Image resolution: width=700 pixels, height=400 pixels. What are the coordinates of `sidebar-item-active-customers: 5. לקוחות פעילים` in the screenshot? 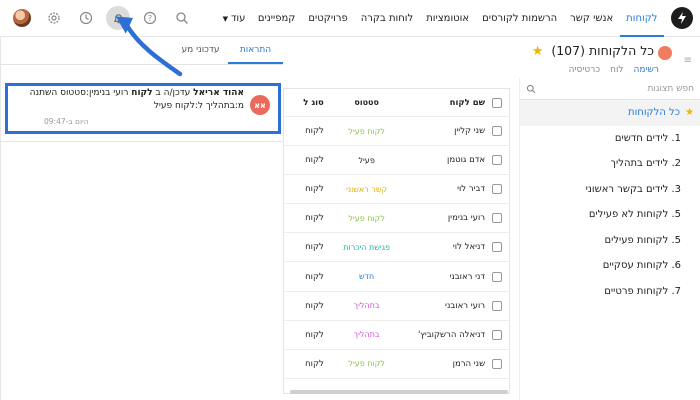 It's located at (610, 241).